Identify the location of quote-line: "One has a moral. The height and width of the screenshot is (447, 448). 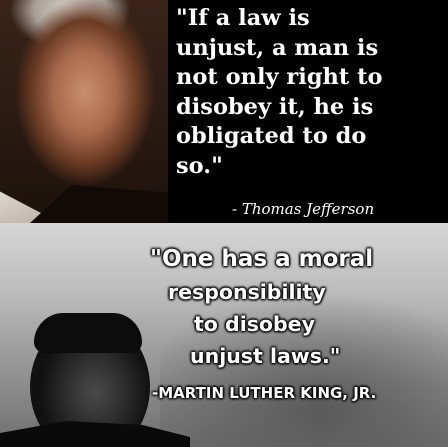
(262, 259).